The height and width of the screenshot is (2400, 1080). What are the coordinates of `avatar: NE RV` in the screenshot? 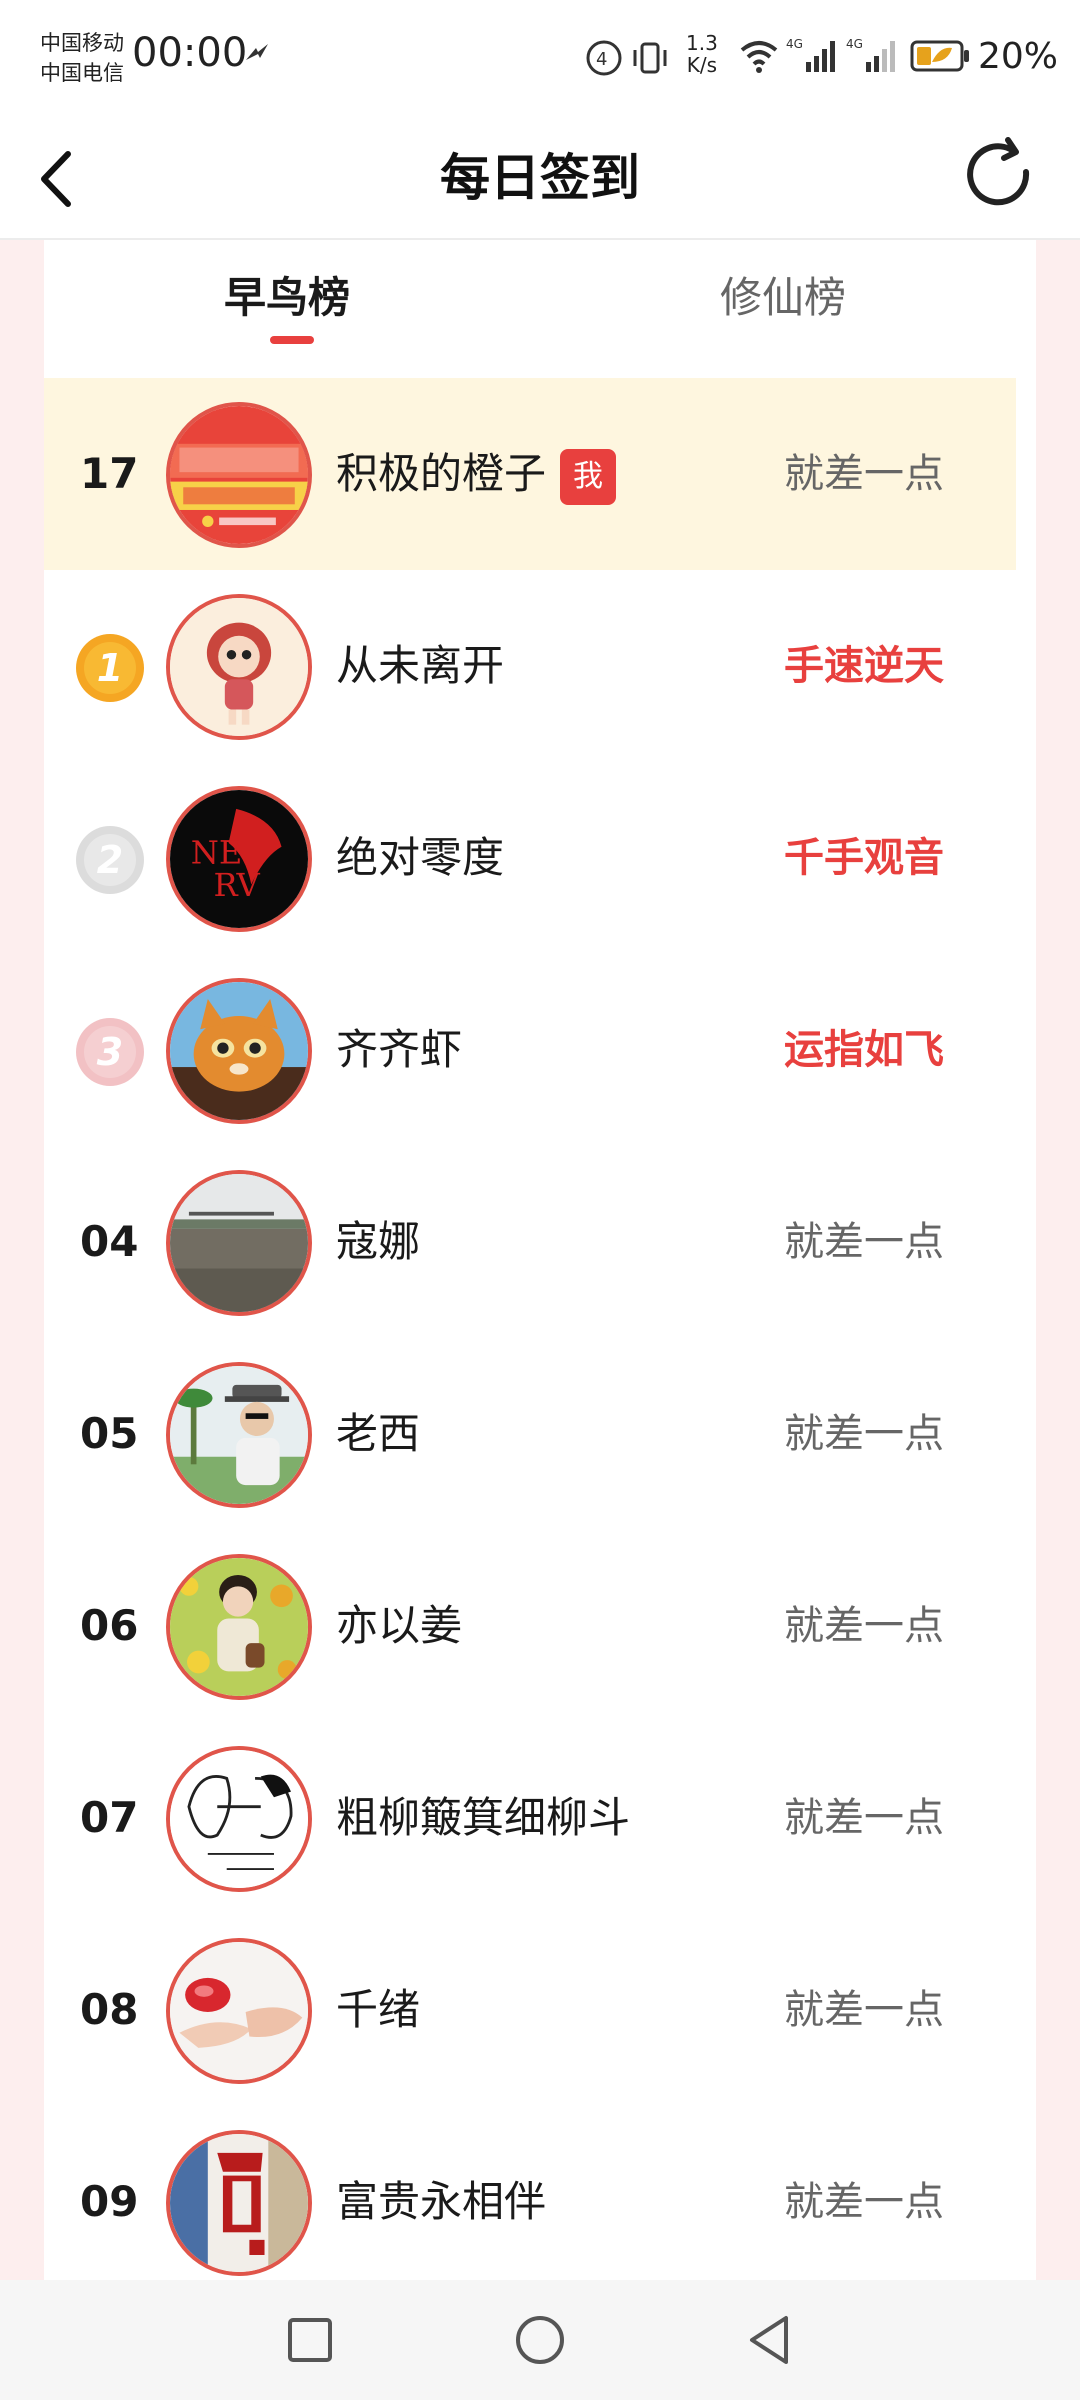 It's located at (239, 859).